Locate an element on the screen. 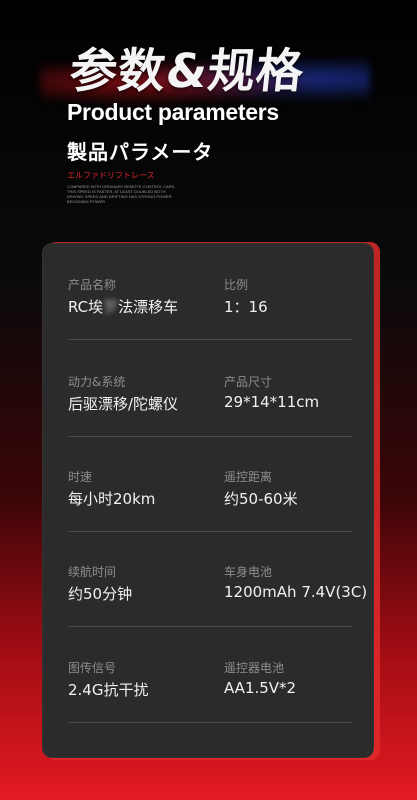 This screenshot has height=800, width=417. spec-label: 图传信号 is located at coordinates (92, 668).